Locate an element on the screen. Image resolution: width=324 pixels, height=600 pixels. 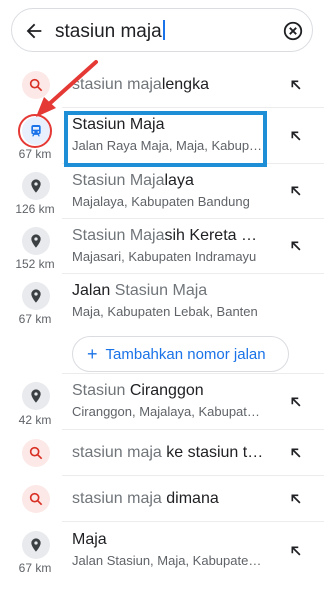
suggestion-text: stasiun maja dimana is located at coordinates (169, 499).